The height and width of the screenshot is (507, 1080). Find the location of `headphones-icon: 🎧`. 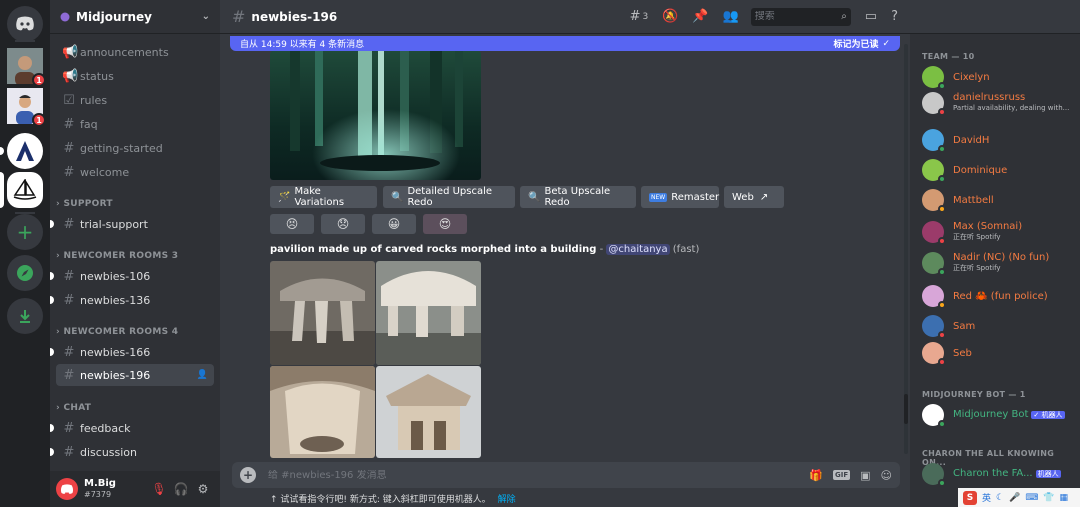

headphones-icon: 🎧 is located at coordinates (181, 489).